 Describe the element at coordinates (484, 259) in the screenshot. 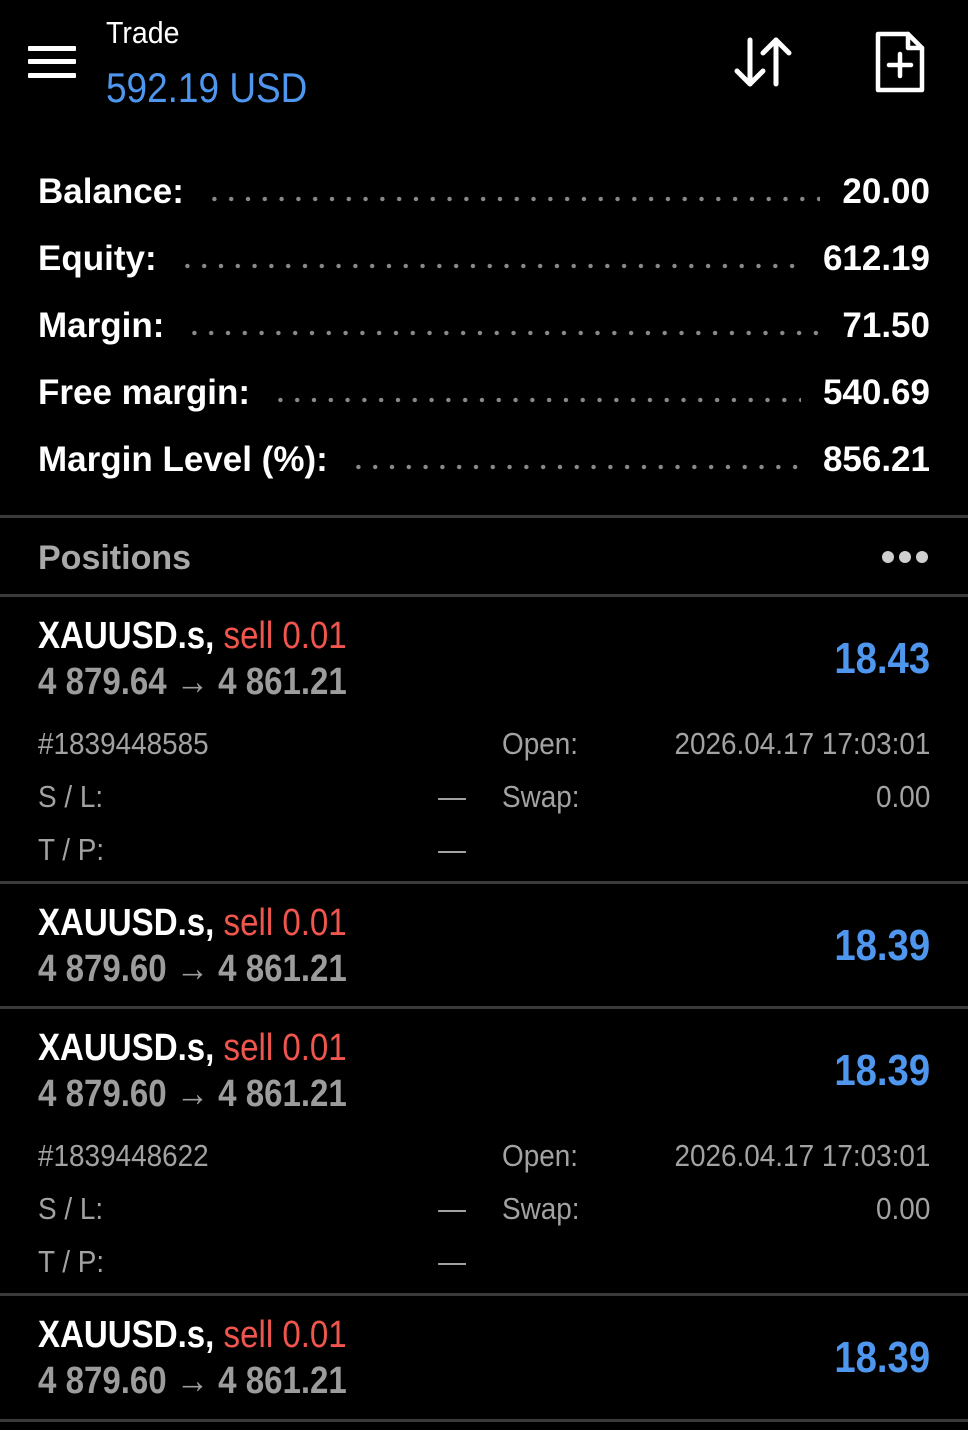

I see `equity-row: Equity: 612.19` at that location.